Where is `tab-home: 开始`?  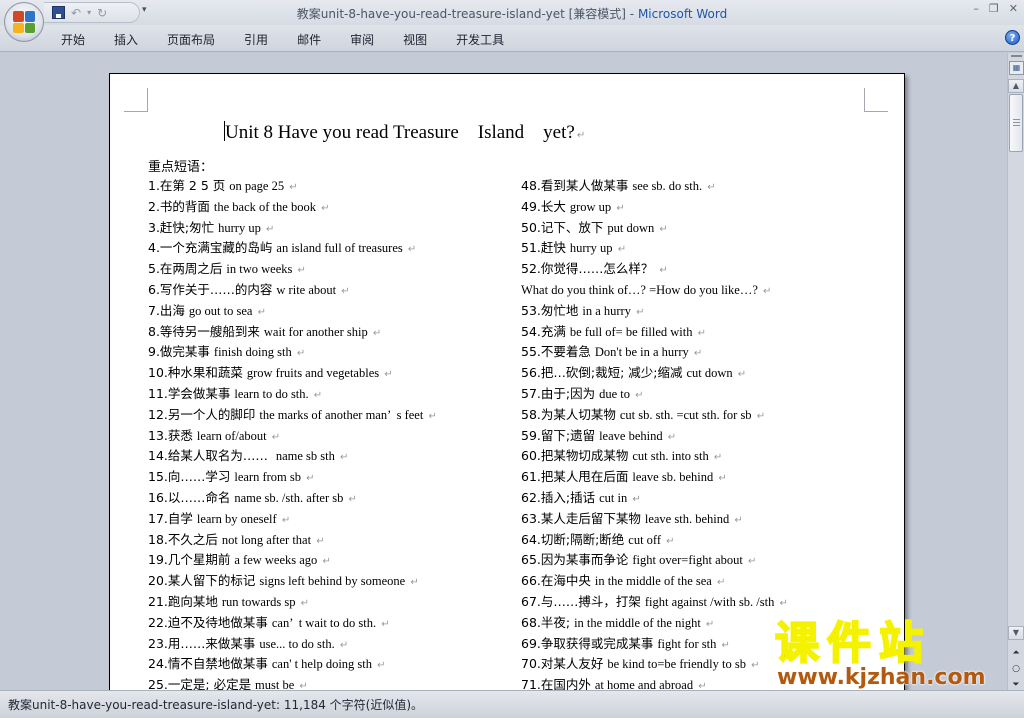
tab-home: 开始 is located at coordinates (73, 39).